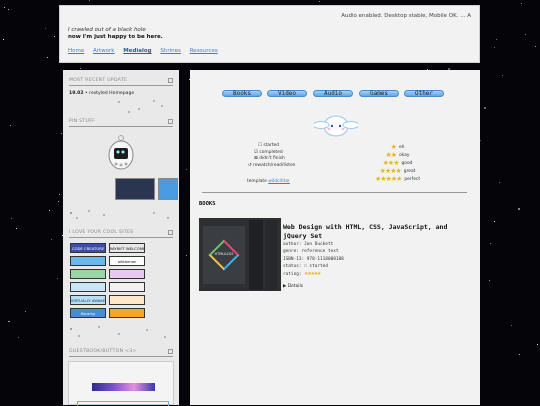 Image resolution: width=540 pixels, height=406 pixels. What do you see at coordinates (409, 171) in the screenshot?
I see `rating-label: great` at bounding box center [409, 171].